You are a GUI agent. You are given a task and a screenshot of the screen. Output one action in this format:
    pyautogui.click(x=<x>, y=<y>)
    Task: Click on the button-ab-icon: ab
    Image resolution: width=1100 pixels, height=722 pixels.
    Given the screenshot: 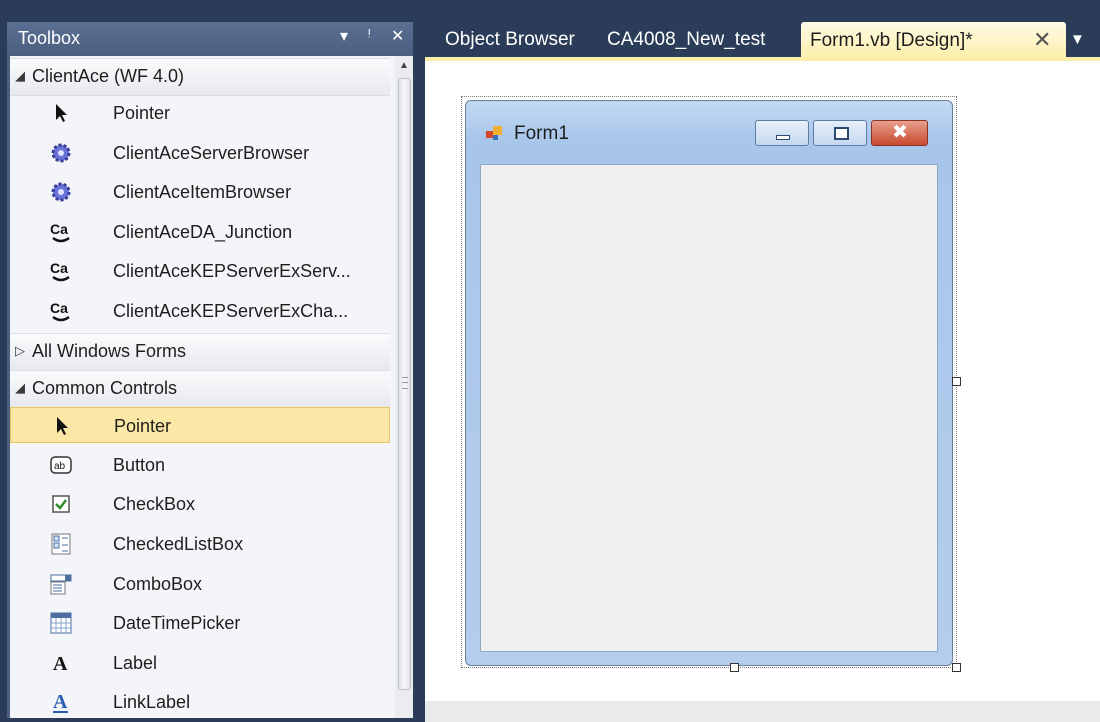 What is the action you would take?
    pyautogui.click(x=61, y=465)
    